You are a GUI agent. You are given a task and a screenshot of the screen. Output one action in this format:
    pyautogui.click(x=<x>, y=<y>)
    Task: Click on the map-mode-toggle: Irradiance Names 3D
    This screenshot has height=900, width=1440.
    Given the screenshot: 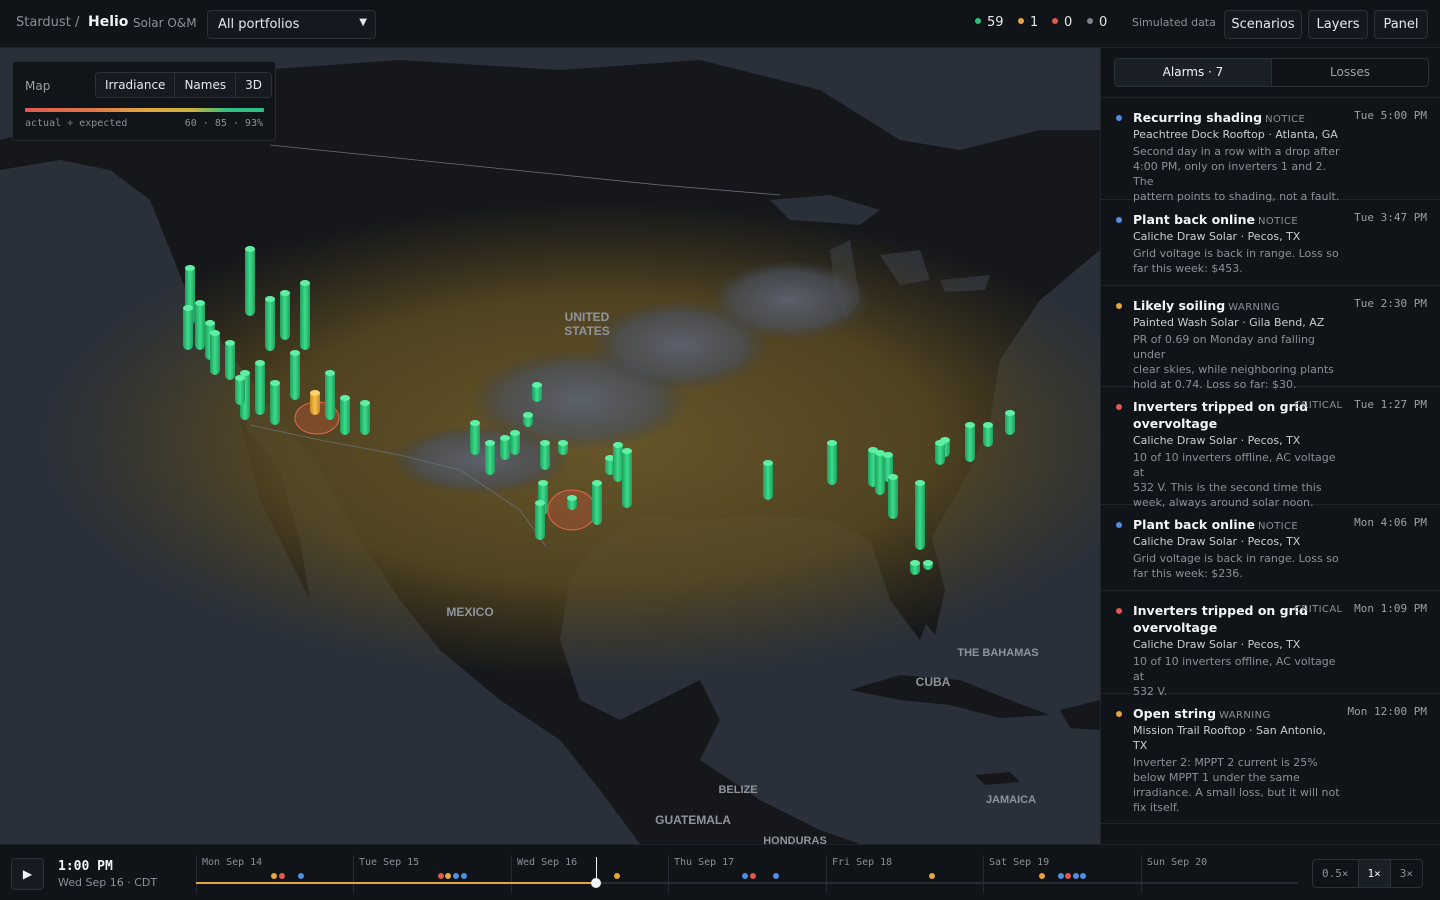 What is the action you would take?
    pyautogui.click(x=183, y=85)
    